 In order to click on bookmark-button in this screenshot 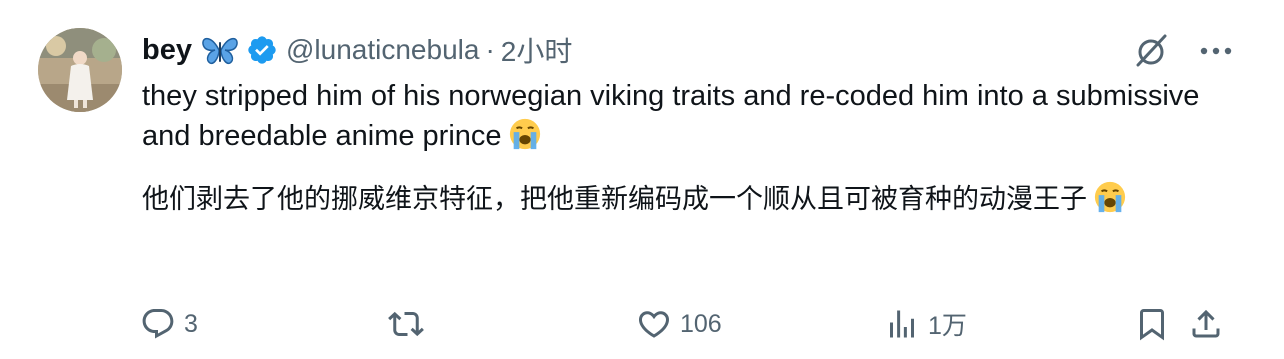, I will do `click(1152, 324)`.